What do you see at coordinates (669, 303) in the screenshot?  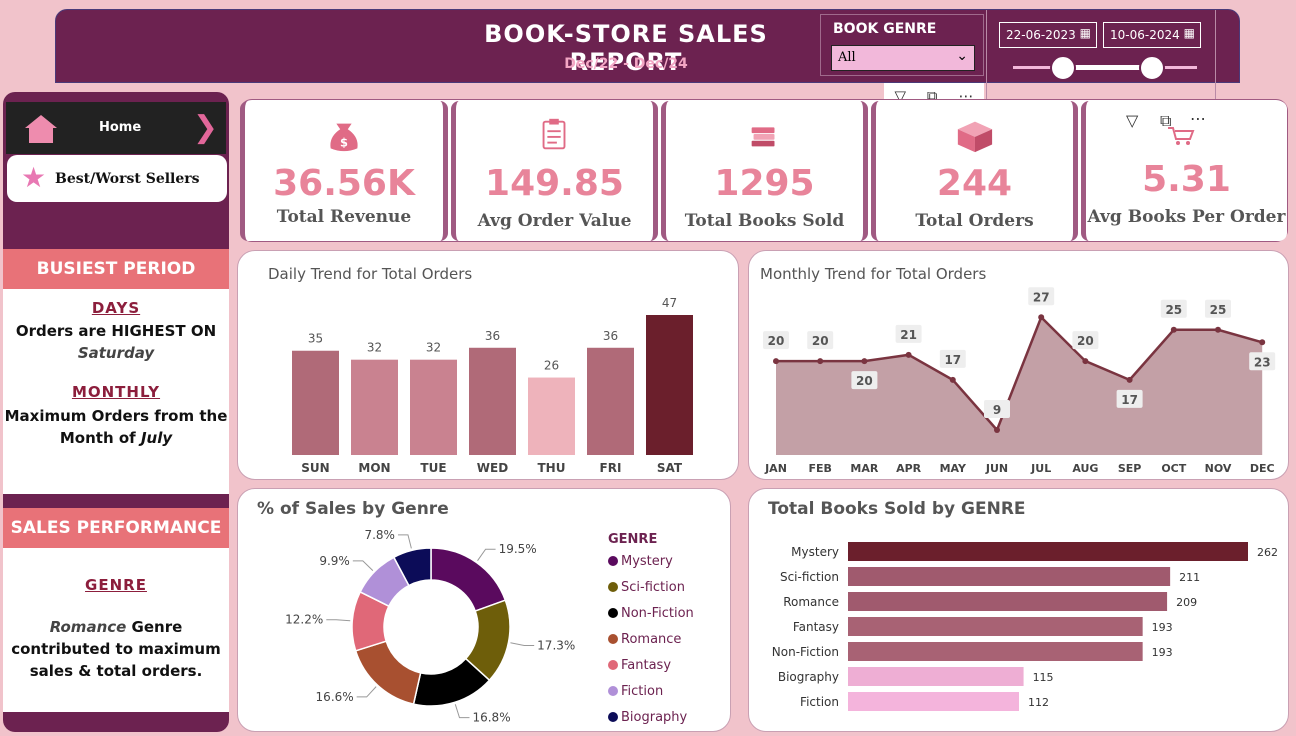 I see `data-label: 47` at bounding box center [669, 303].